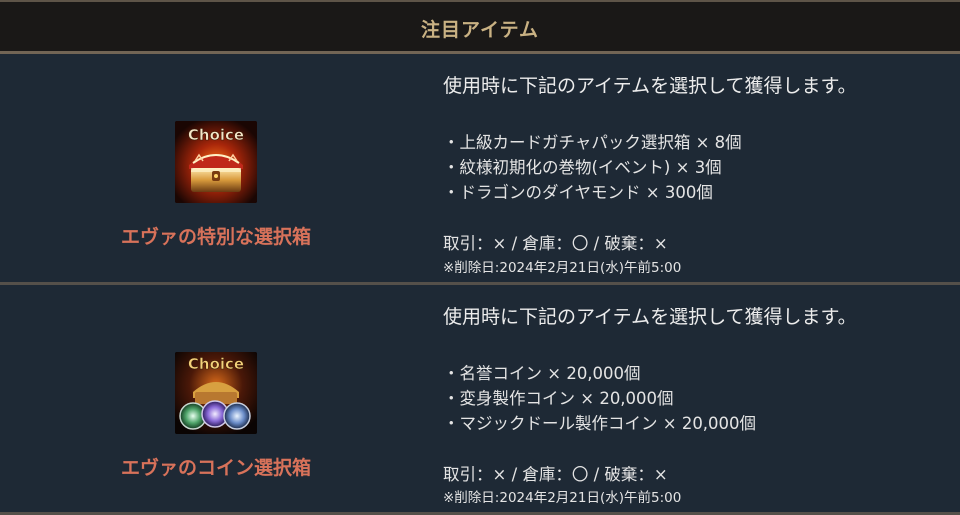  I want to click on coin-chest-icon: Choice, so click(216, 393).